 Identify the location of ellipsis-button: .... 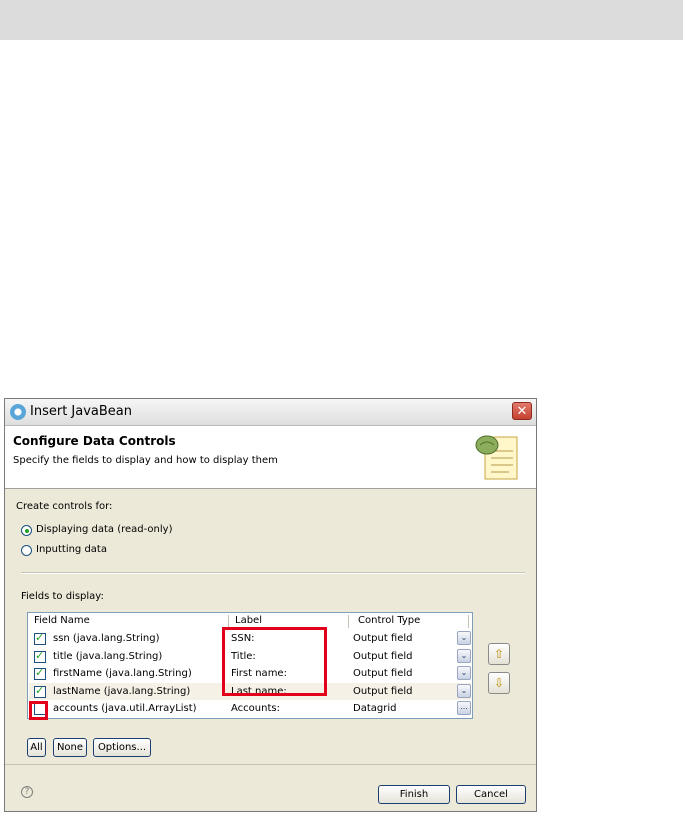
(464, 708).